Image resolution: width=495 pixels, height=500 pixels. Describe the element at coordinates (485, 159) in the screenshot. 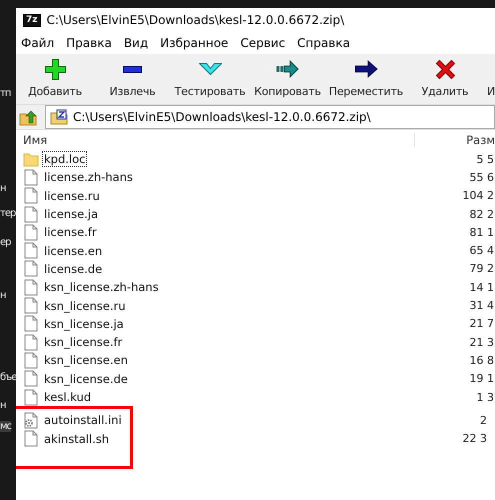

I see `file-size: 5 5` at that location.